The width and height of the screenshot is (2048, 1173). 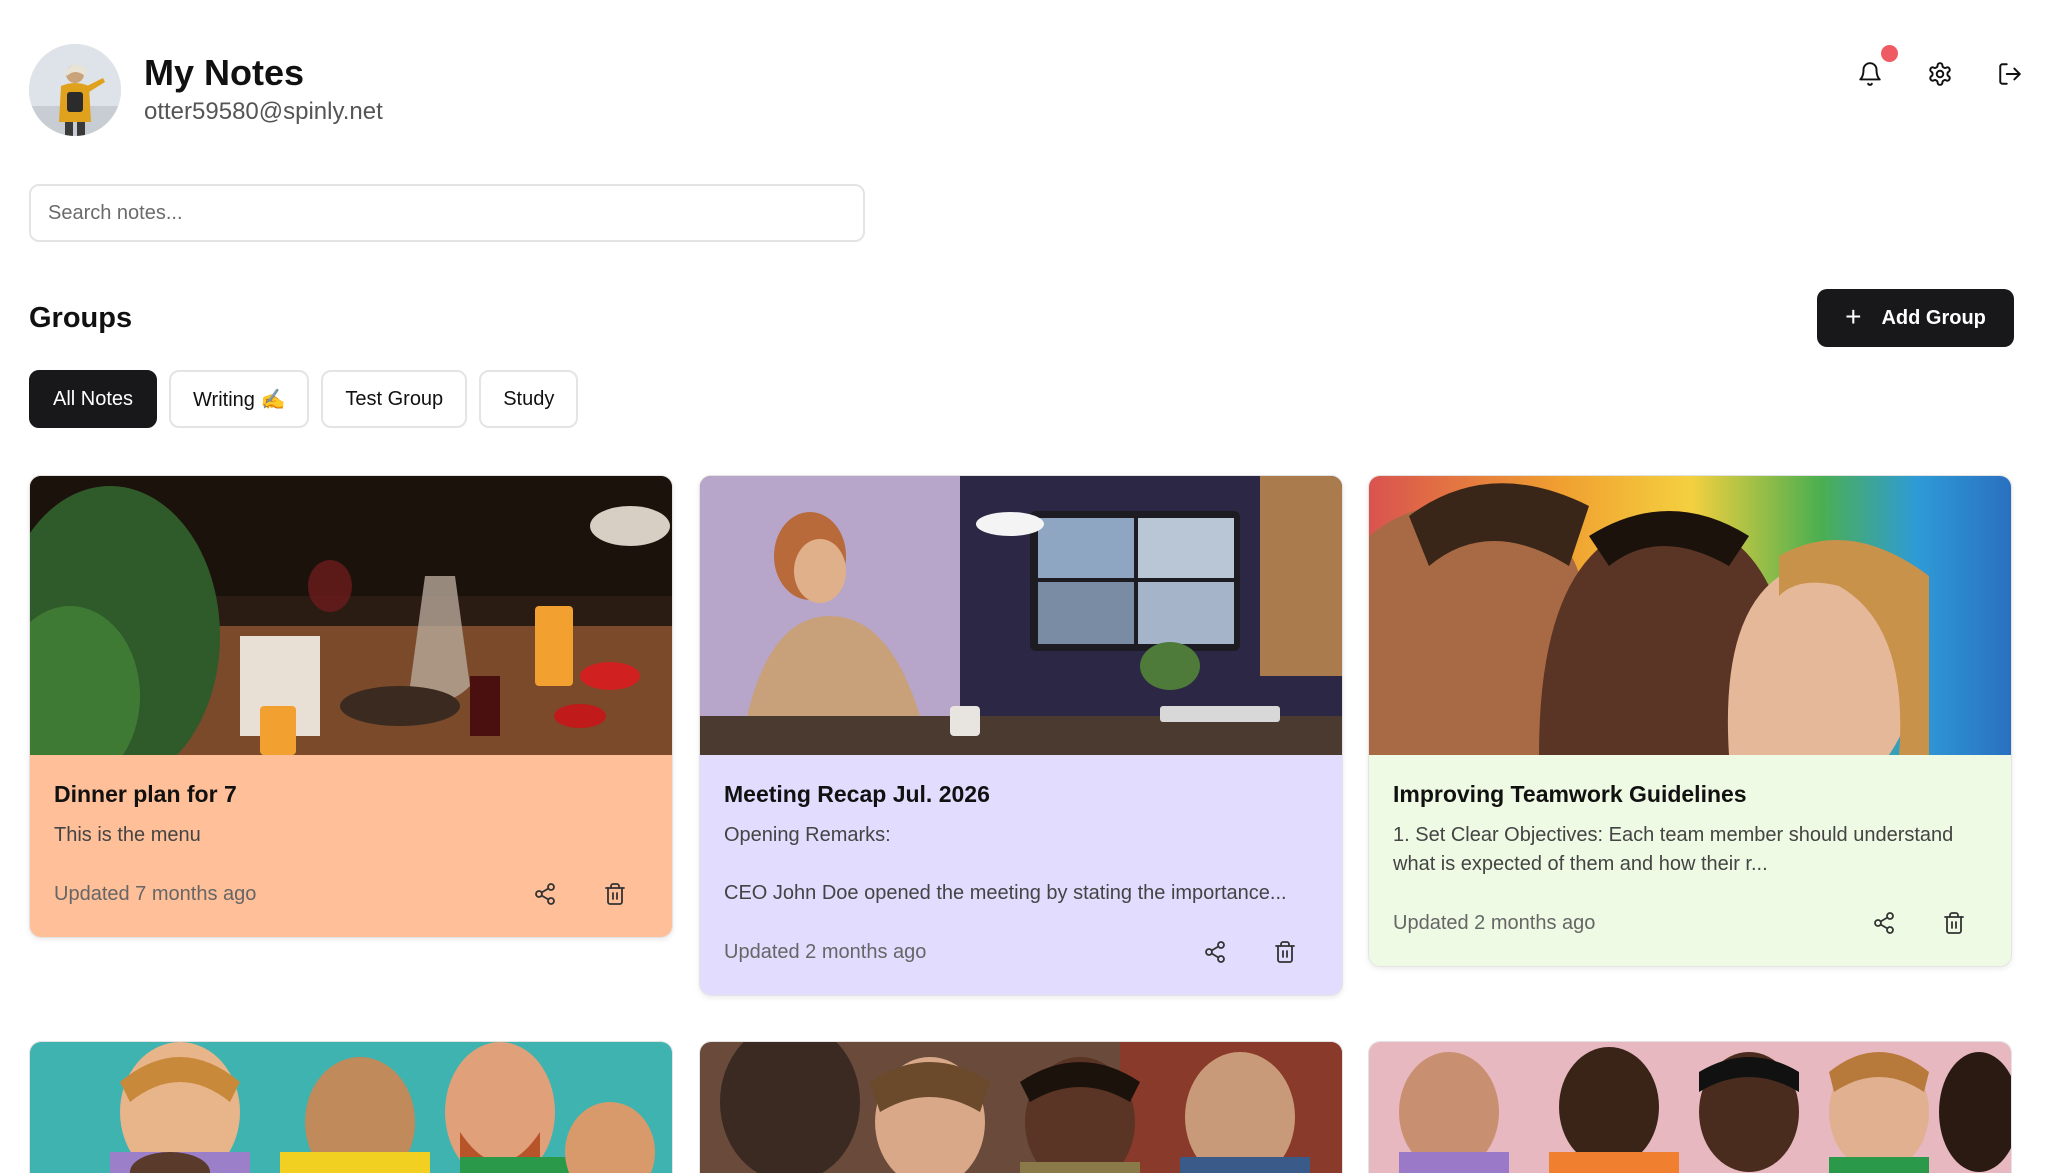 What do you see at coordinates (1889, 53) in the screenshot?
I see `notification-badge` at bounding box center [1889, 53].